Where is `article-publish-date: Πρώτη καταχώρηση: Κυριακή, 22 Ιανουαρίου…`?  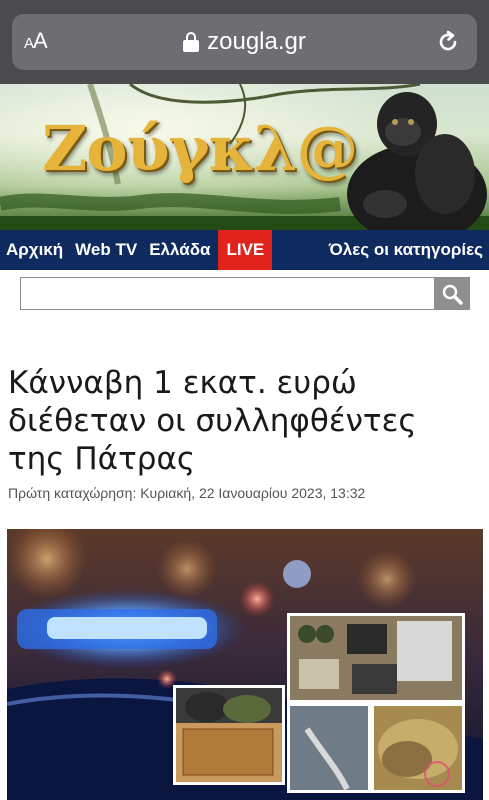
article-publish-date: Πρώτη καταχώρηση: Κυριακή, 22 Ιανουαρίου… is located at coordinates (187, 493).